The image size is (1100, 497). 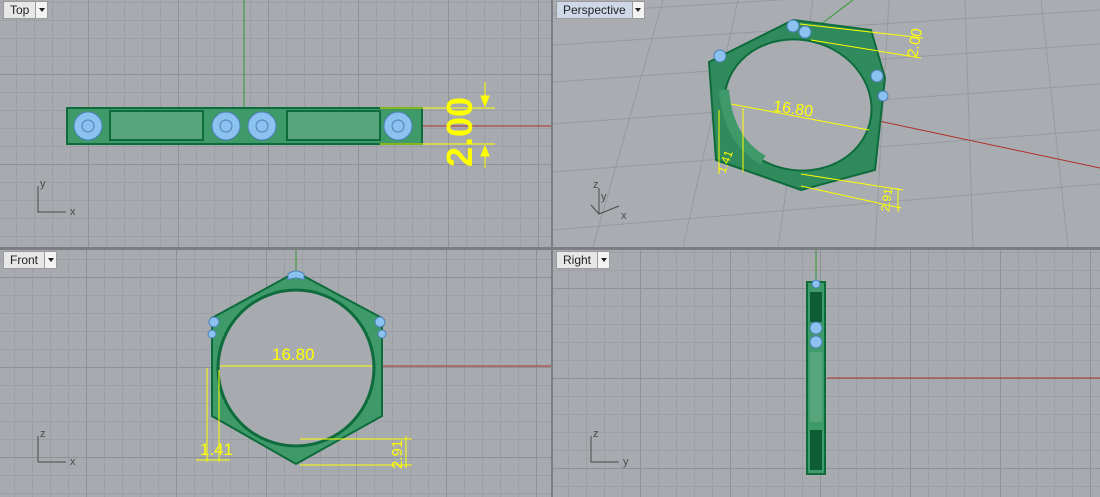 I want to click on axis-indicator-front: z x, so click(x=56, y=448).